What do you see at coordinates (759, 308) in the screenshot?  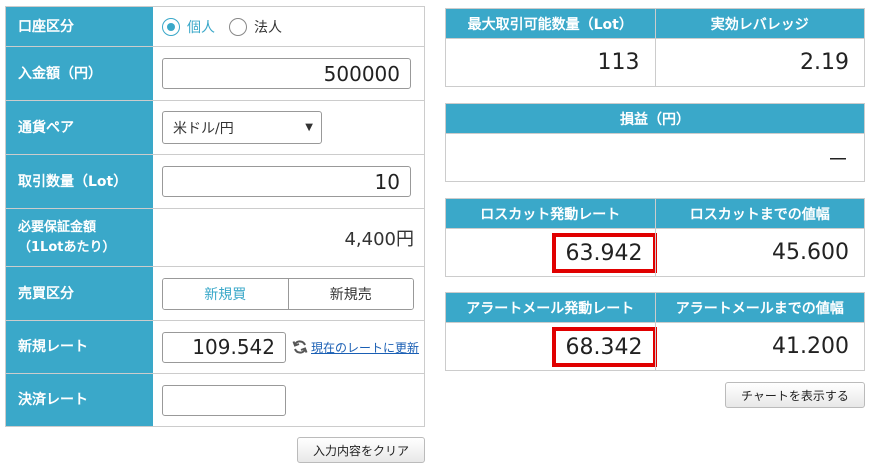 I see `alert-range-label: アラートメールまでの値幅` at bounding box center [759, 308].